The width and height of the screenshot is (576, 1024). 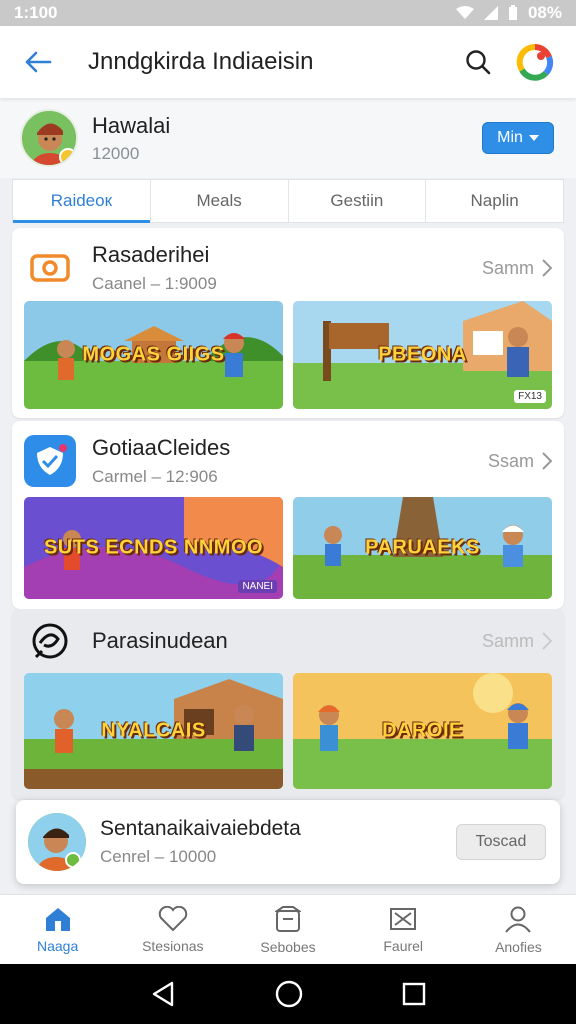 What do you see at coordinates (403, 918) in the screenshot?
I see `mail-icon` at bounding box center [403, 918].